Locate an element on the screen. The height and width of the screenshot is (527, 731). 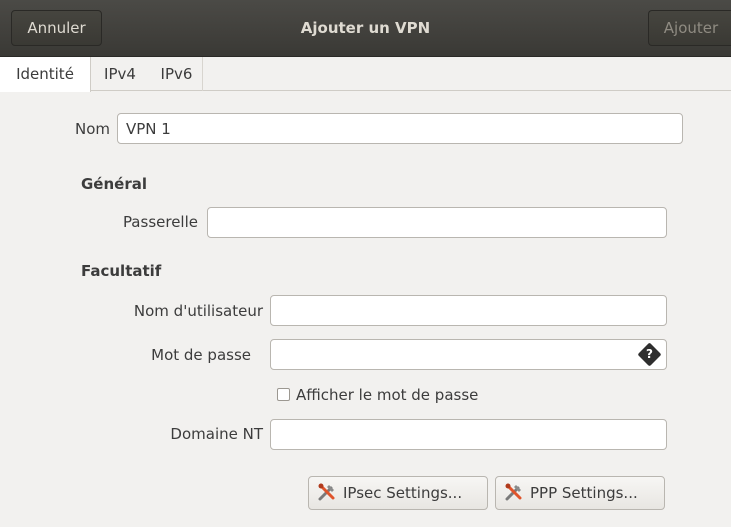
tab-ipv6: IPv6 is located at coordinates (177, 74).